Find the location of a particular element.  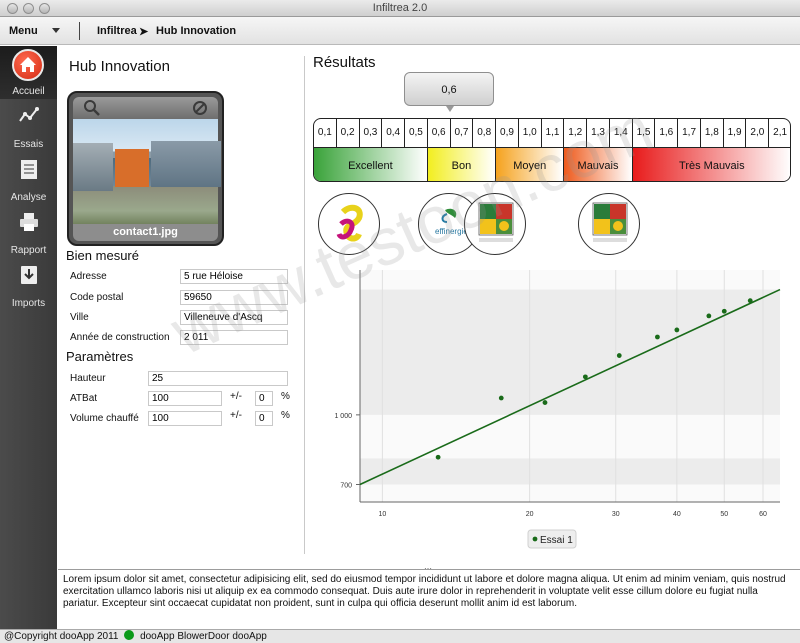

copyright-text: @Copyright dooApp 2011 is located at coordinates (61, 636).